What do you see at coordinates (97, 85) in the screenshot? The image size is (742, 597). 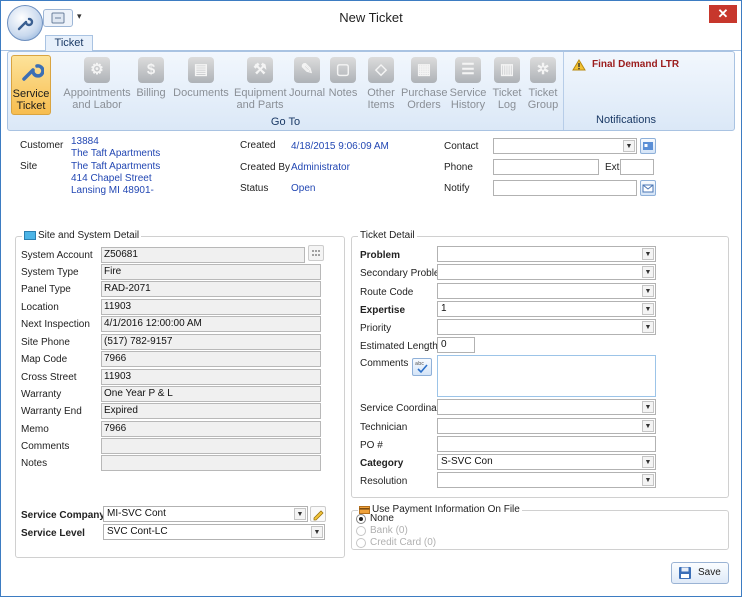 I see `ribbon-button-appointments-and-labor: ⚙ Appointments and Labor` at bounding box center [97, 85].